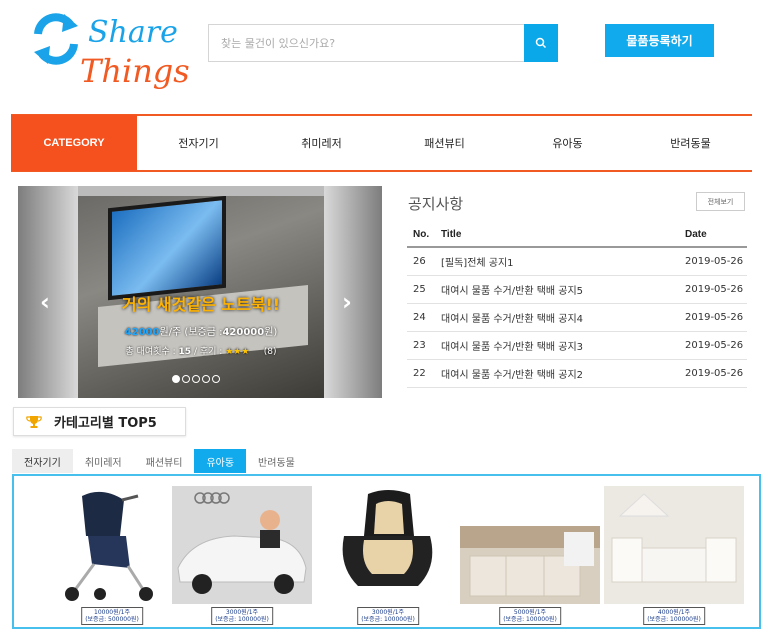 Image resolution: width=769 pixels, height=640 pixels. I want to click on carousel-next-panel, so click(353, 292).